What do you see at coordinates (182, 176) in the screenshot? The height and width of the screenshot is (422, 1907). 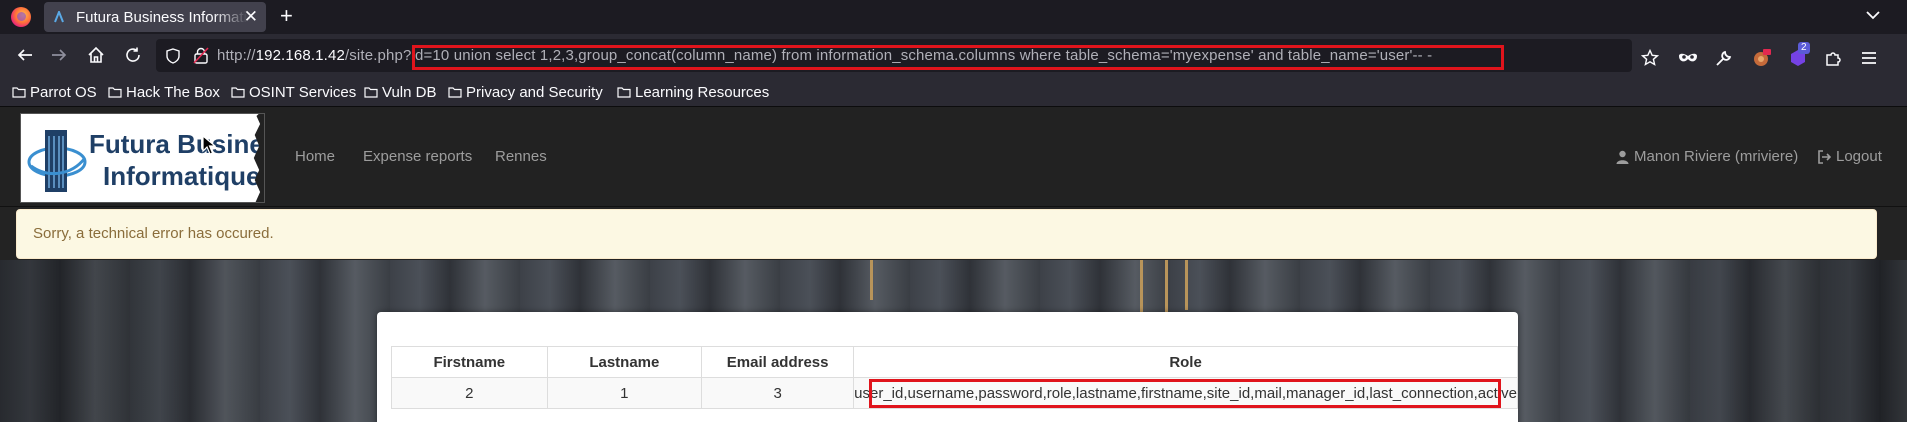 I see `logo-text-line2: Informatique` at bounding box center [182, 176].